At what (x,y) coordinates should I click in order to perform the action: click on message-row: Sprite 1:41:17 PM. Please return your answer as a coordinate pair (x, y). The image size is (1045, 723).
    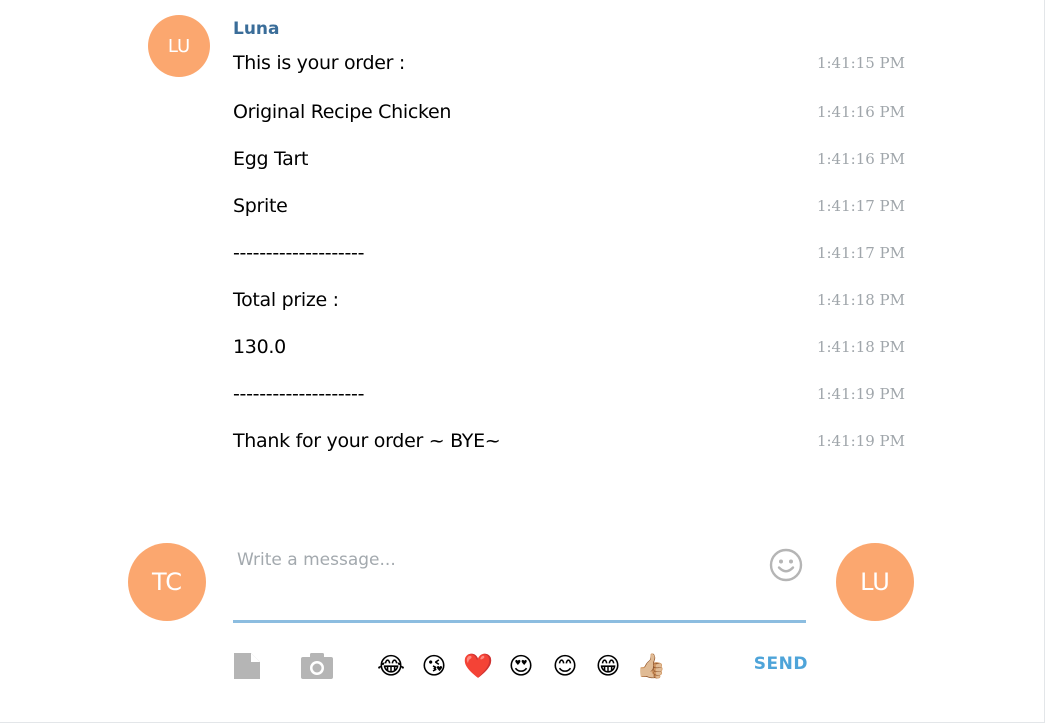
    Looking at the image, I should click on (569, 207).